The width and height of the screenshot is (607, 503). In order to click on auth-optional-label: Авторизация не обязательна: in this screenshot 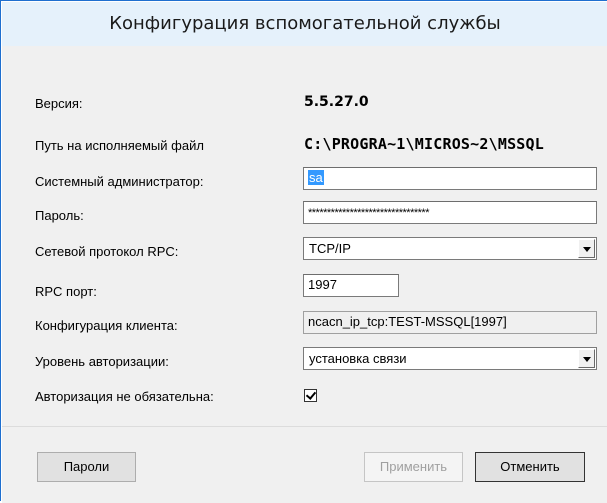, I will do `click(124, 396)`.